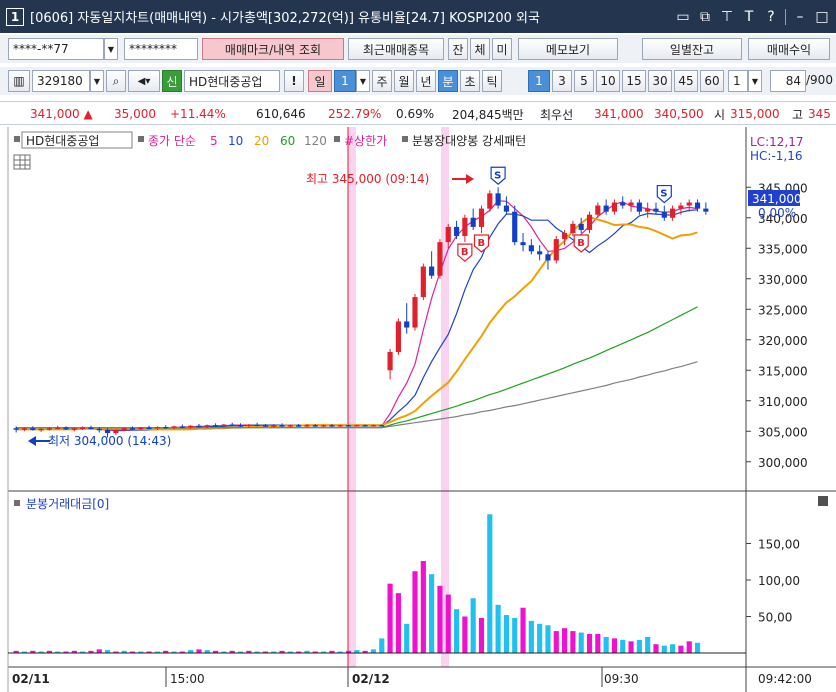 Image resolution: width=836 pixels, height=692 pixels. I want to click on price-tick-label: 300,000, so click(783, 463).